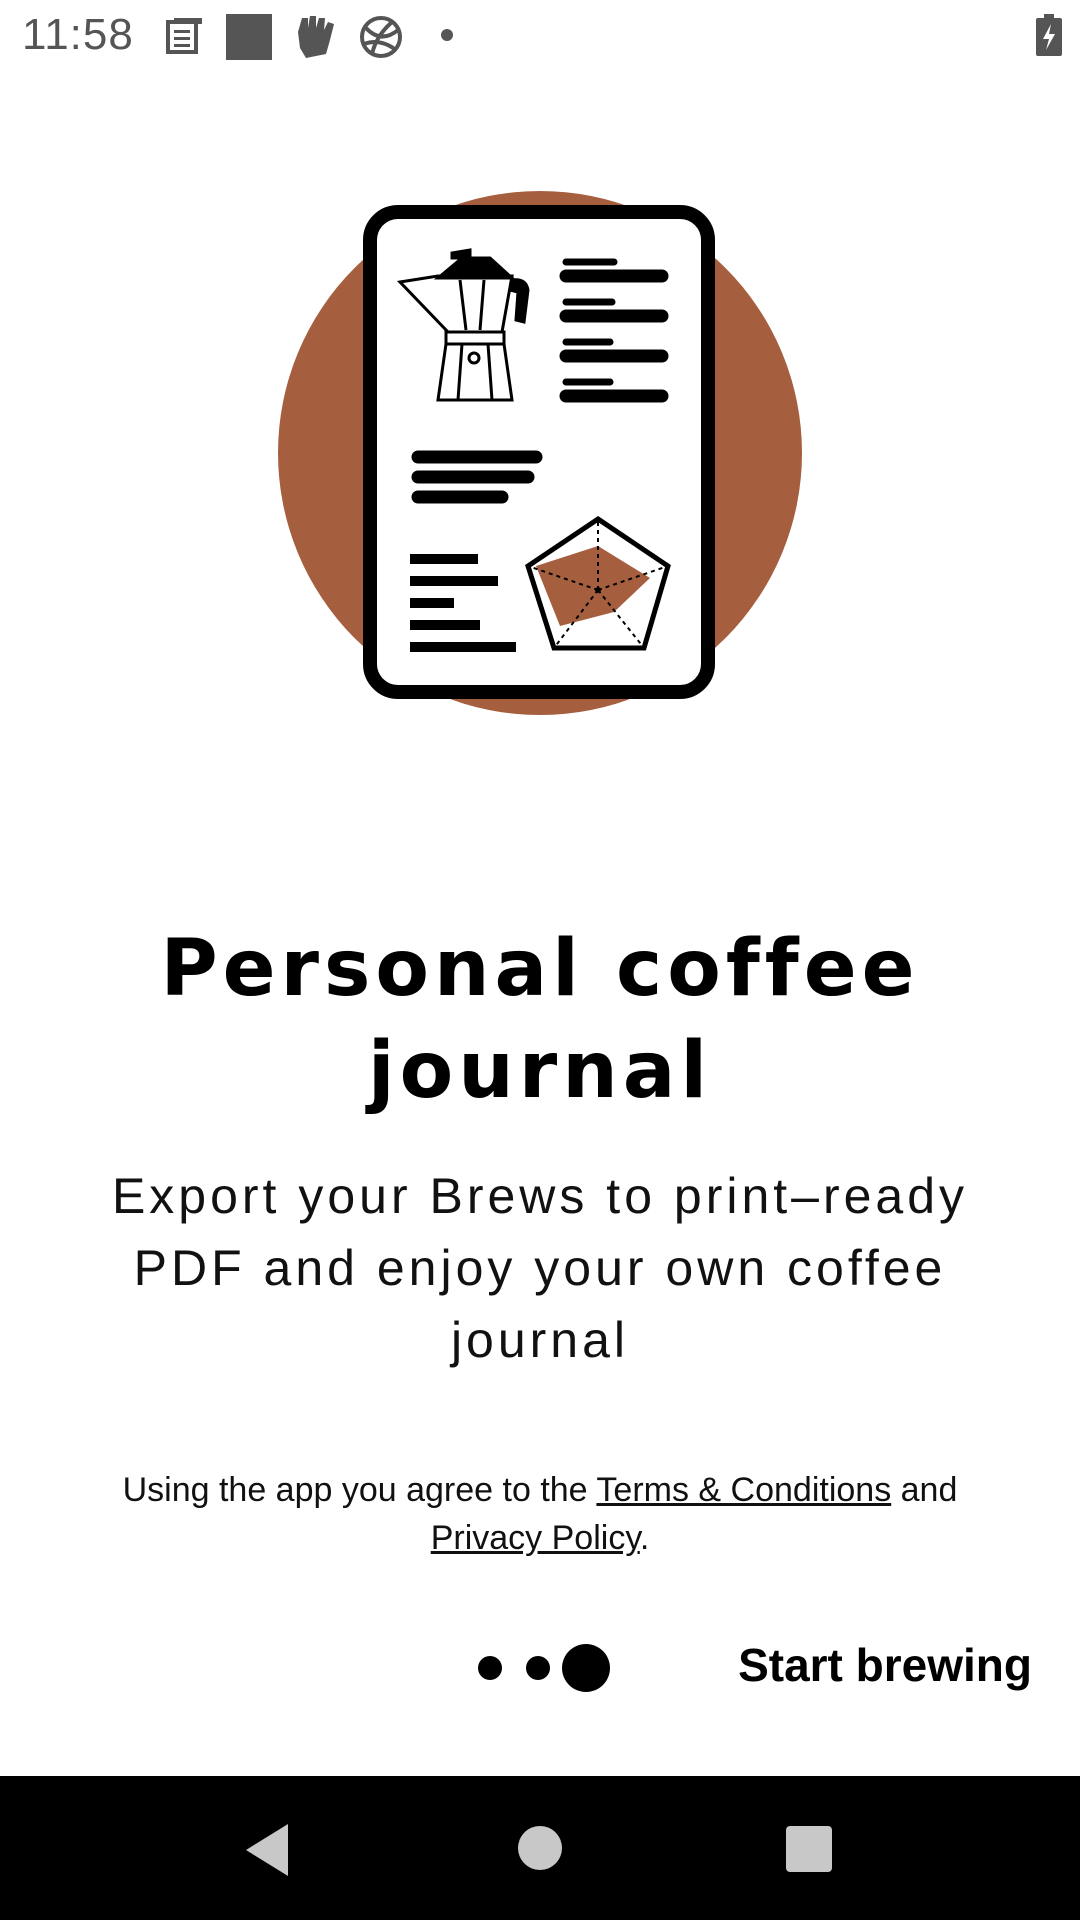  What do you see at coordinates (885, 1665) in the screenshot?
I see `start-brewing-button: Start brewing` at bounding box center [885, 1665].